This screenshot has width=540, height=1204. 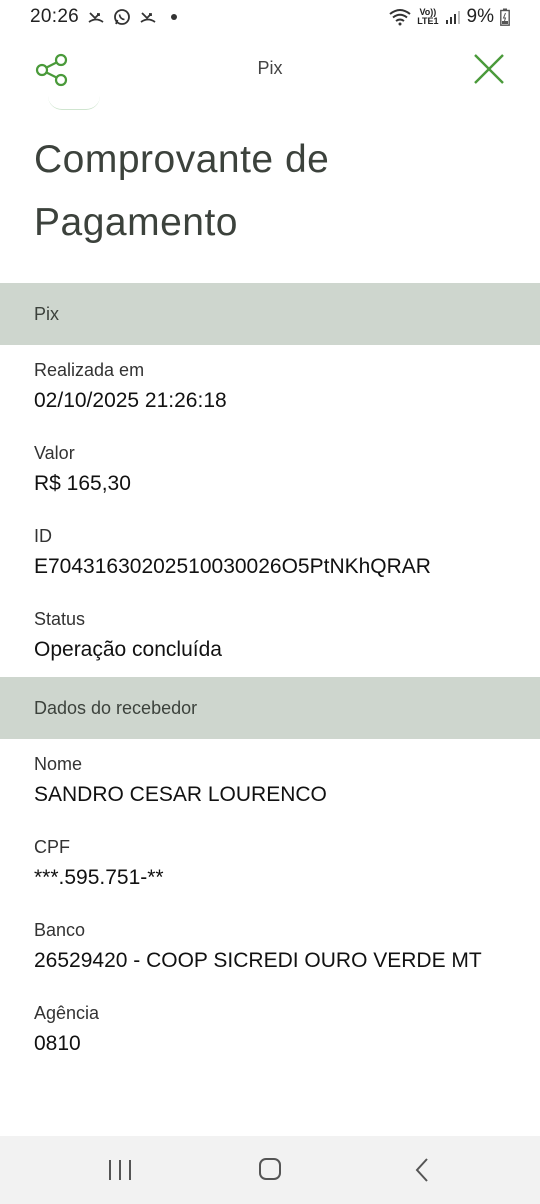 I want to click on signal-icon, so click(x=452, y=17).